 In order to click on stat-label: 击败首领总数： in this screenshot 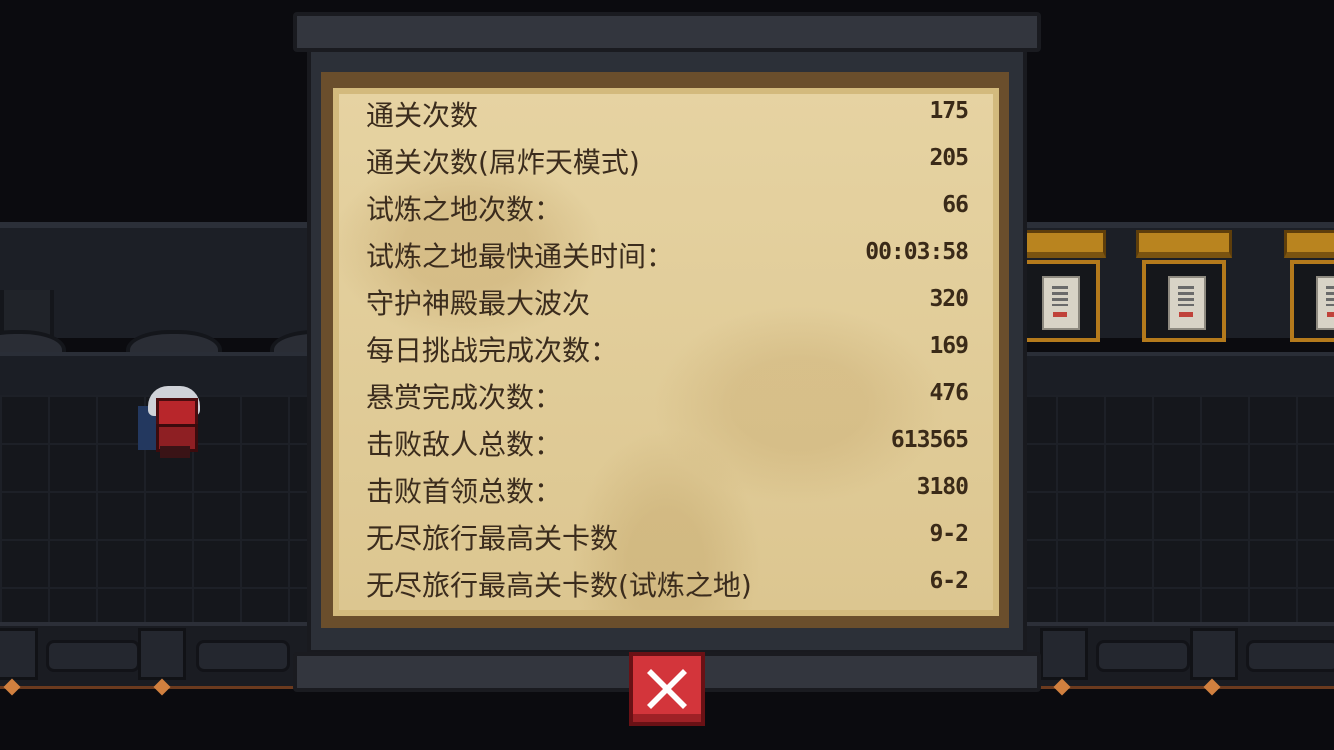, I will do `click(464, 491)`.